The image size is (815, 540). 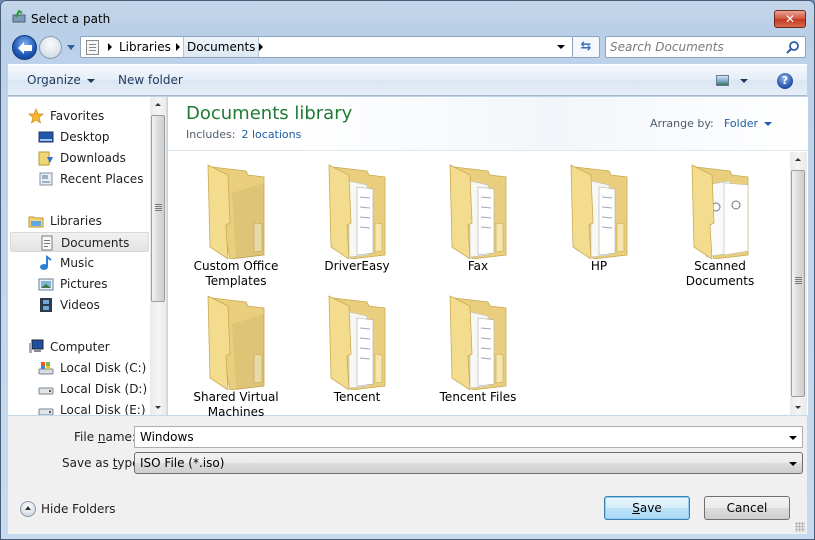 What do you see at coordinates (50, 47) in the screenshot?
I see `forward-button` at bounding box center [50, 47].